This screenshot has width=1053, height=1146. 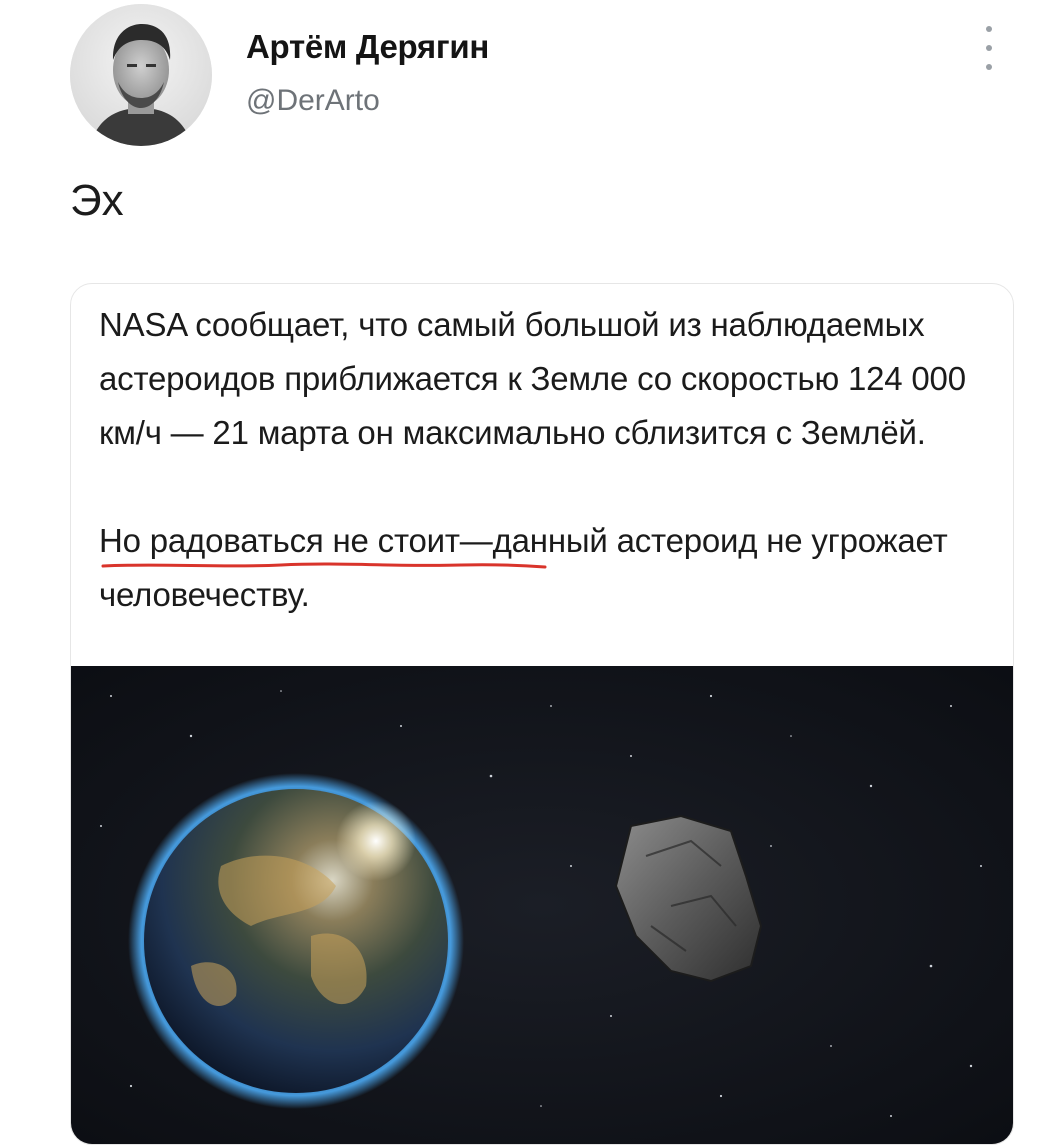 I want to click on more-vertical-icon, so click(x=989, y=48).